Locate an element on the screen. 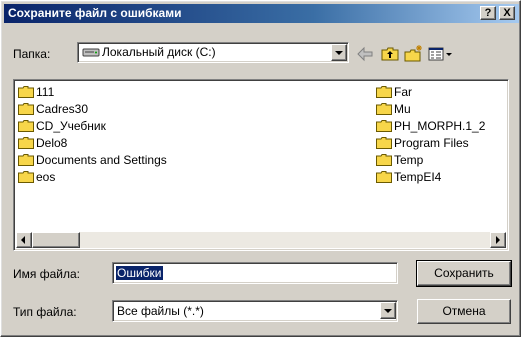  window-title: Сохраните файл с ошибками is located at coordinates (95, 13).